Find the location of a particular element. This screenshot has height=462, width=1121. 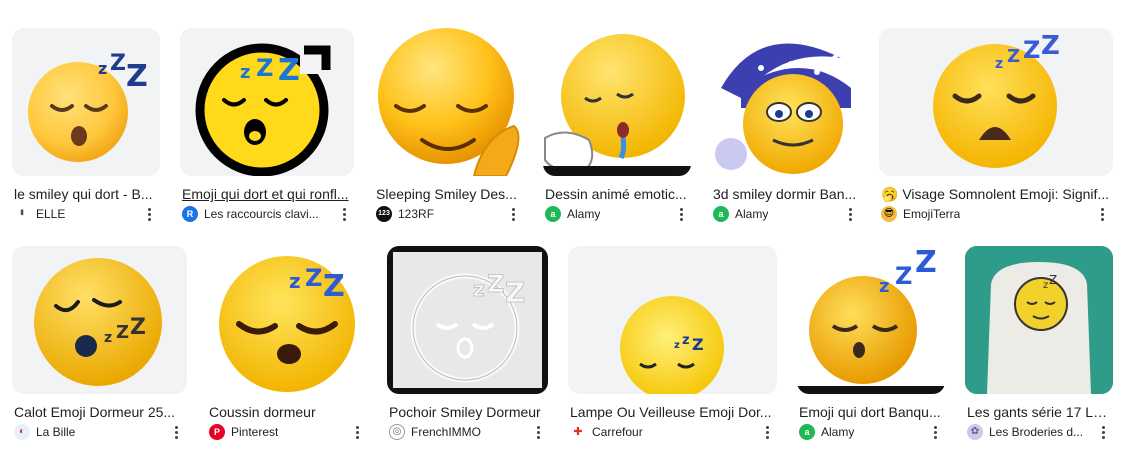

sleeping-emoji-image: z Z Z Z is located at coordinates (996, 99).